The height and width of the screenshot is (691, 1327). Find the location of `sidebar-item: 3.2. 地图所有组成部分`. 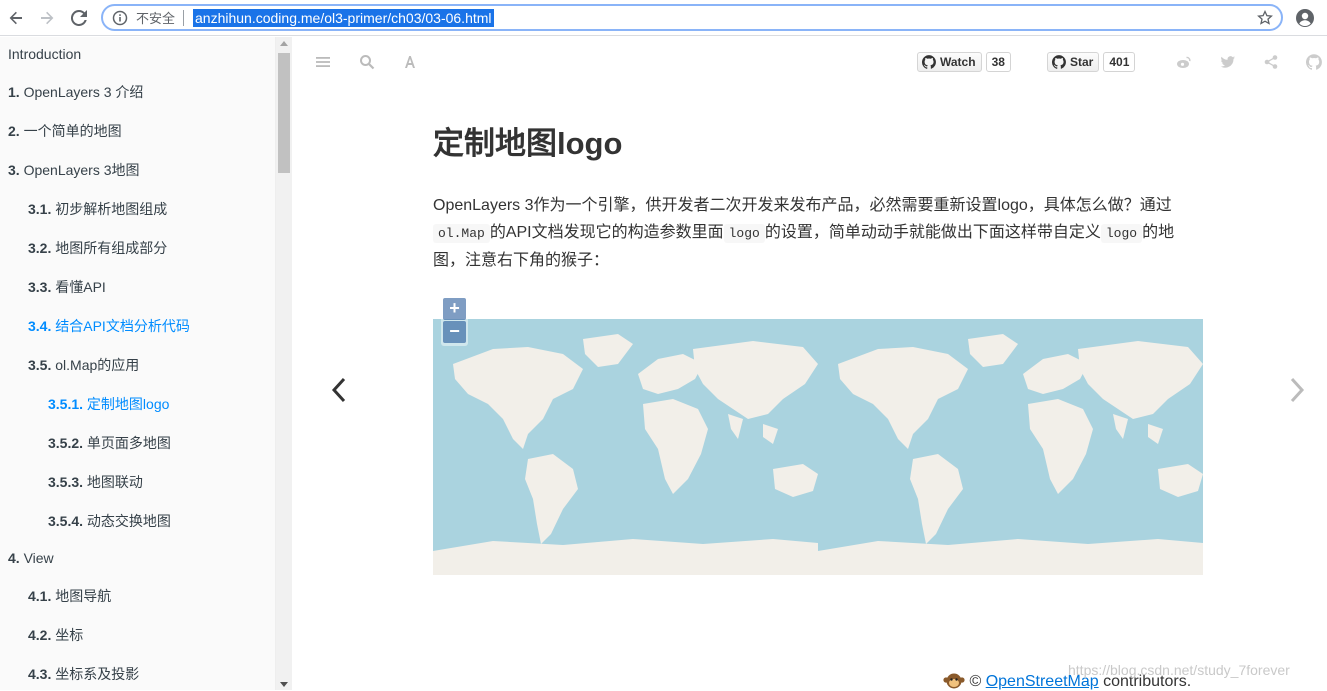

sidebar-item: 3.2. 地图所有组成部分 is located at coordinates (97, 248).